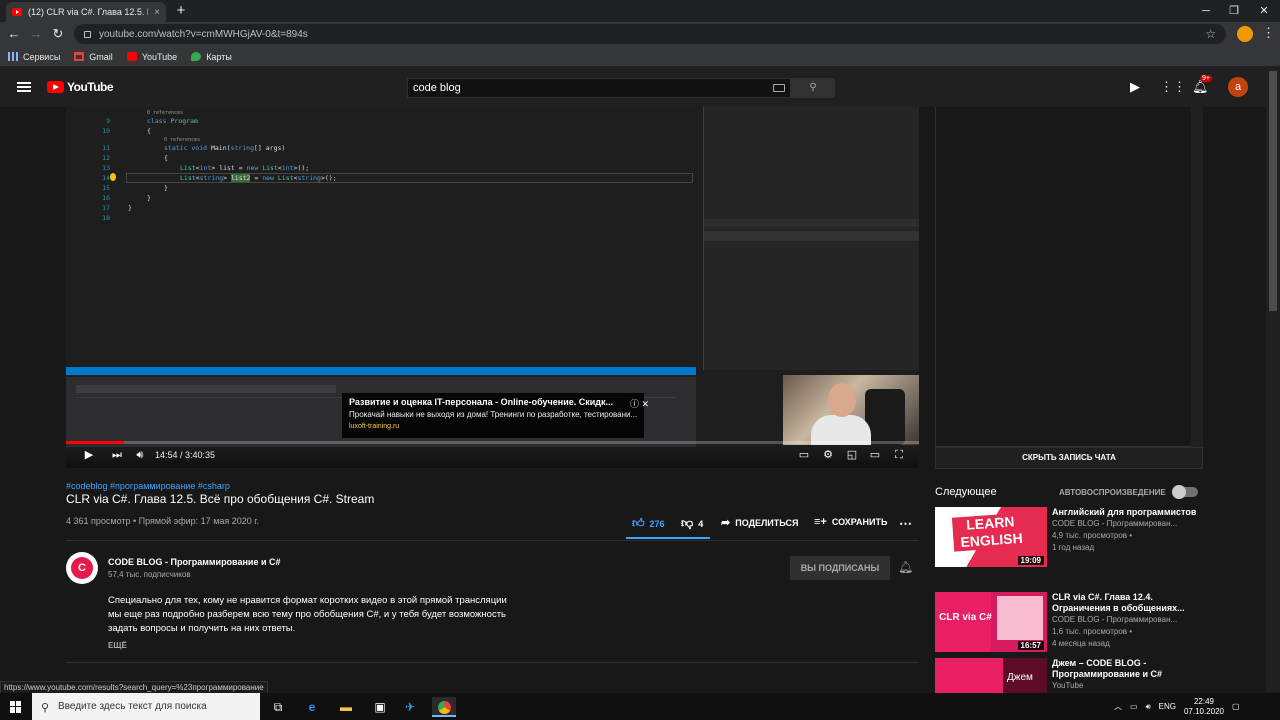 This screenshot has height=720, width=1280. What do you see at coordinates (1112, 492) in the screenshot?
I see `autoplay-label: АВТОВОСПРОИЗВЕДЕНИЕ` at bounding box center [1112, 492].